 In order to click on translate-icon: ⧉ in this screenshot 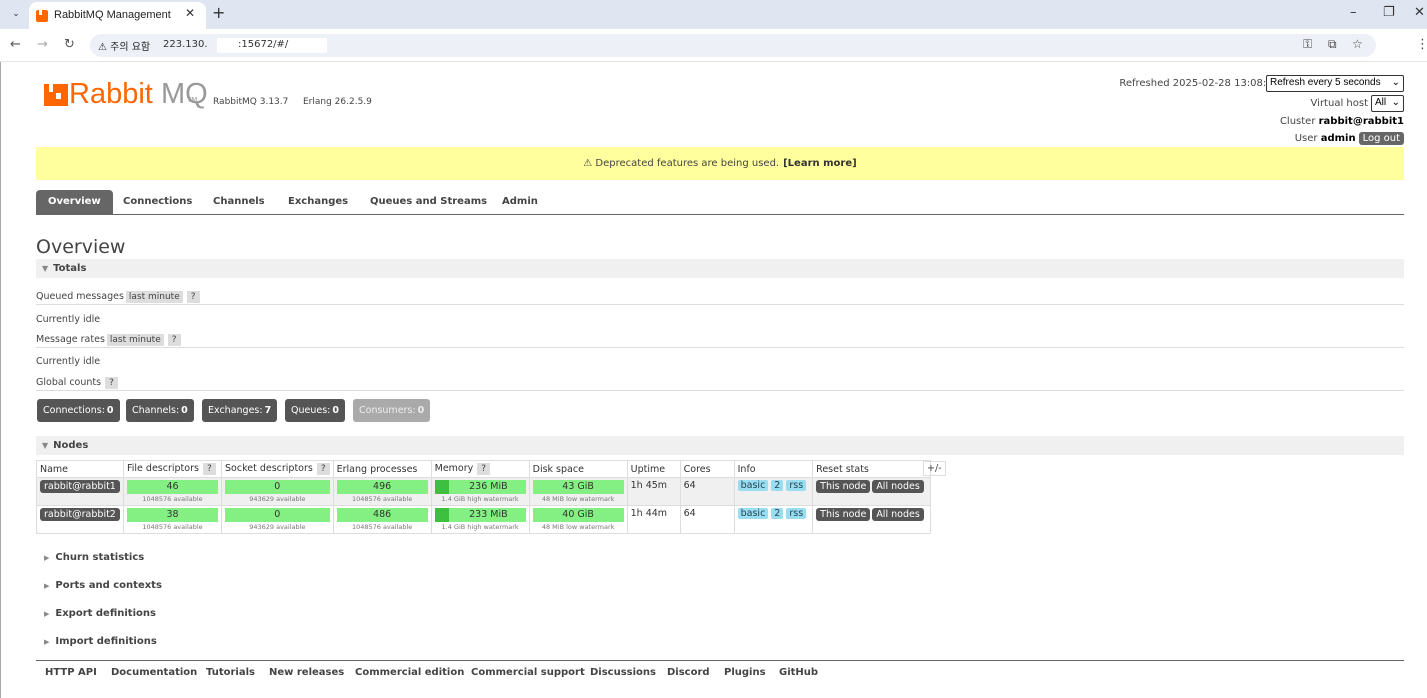, I will do `click(1332, 44)`.